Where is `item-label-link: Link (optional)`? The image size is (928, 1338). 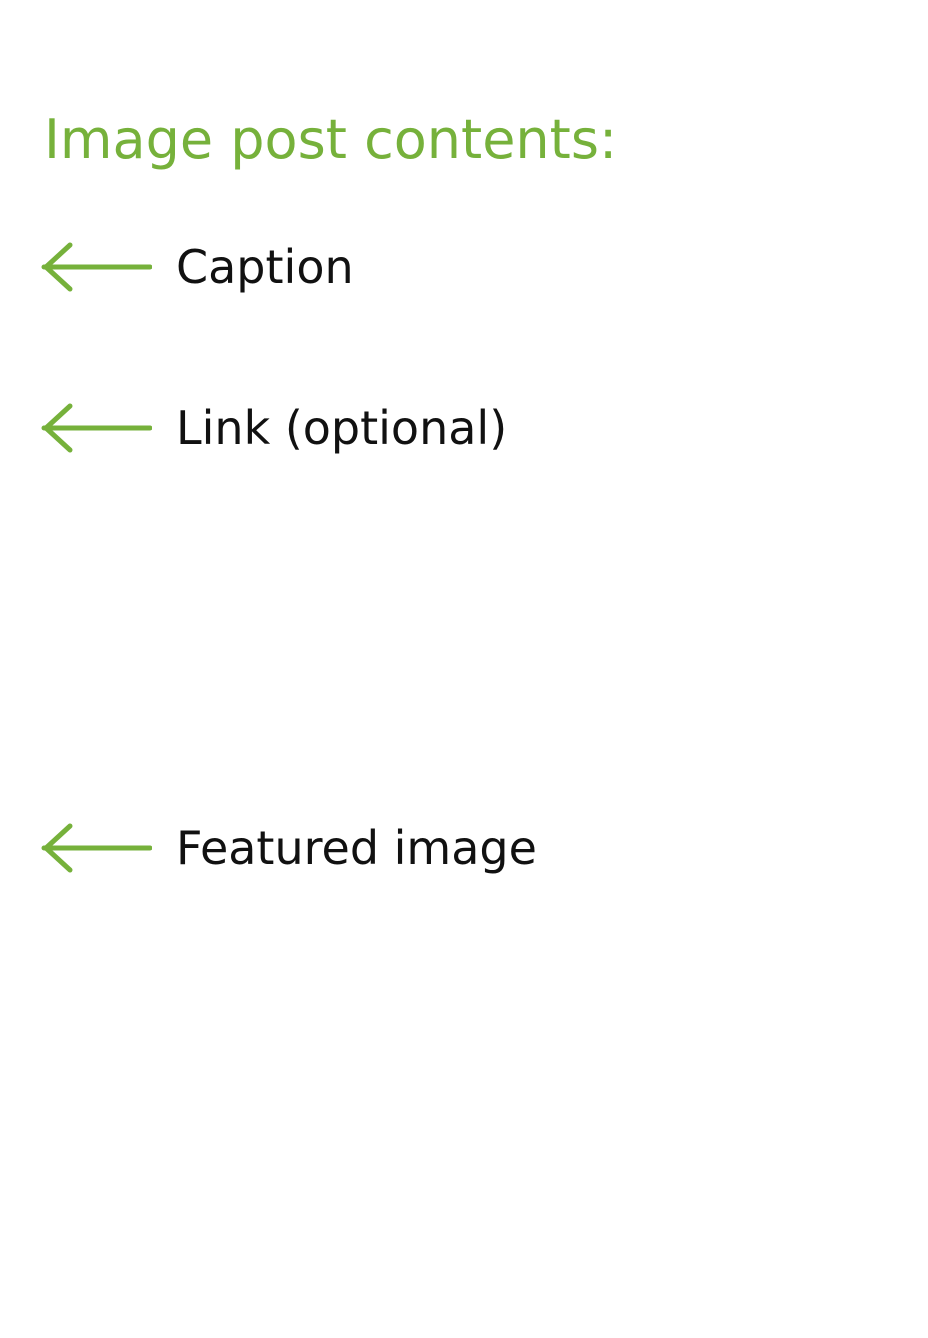
item-label-link: Link (optional) is located at coordinates (342, 428).